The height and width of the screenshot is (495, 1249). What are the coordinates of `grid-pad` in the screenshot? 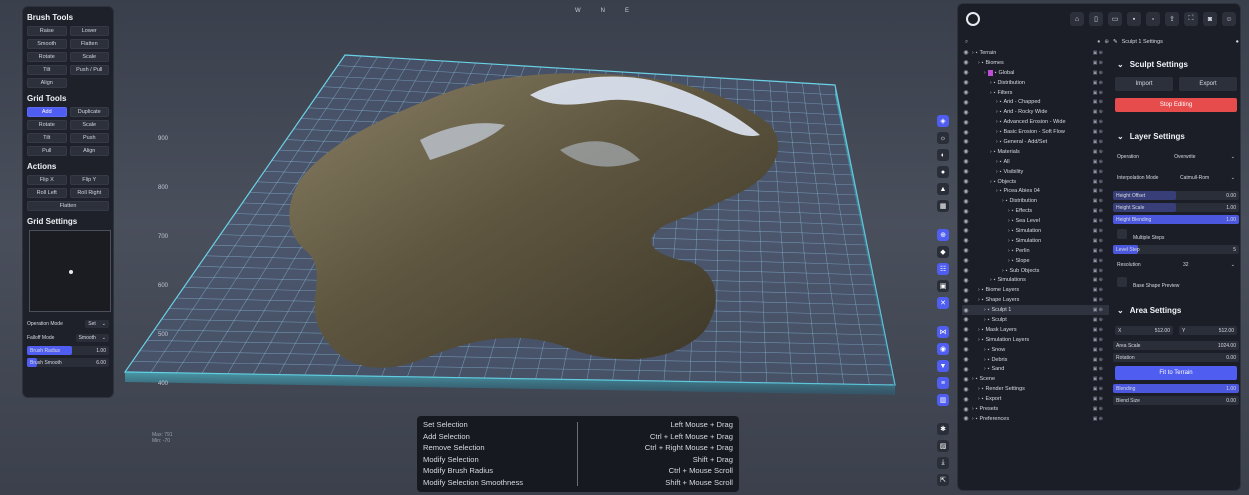 It's located at (70, 271).